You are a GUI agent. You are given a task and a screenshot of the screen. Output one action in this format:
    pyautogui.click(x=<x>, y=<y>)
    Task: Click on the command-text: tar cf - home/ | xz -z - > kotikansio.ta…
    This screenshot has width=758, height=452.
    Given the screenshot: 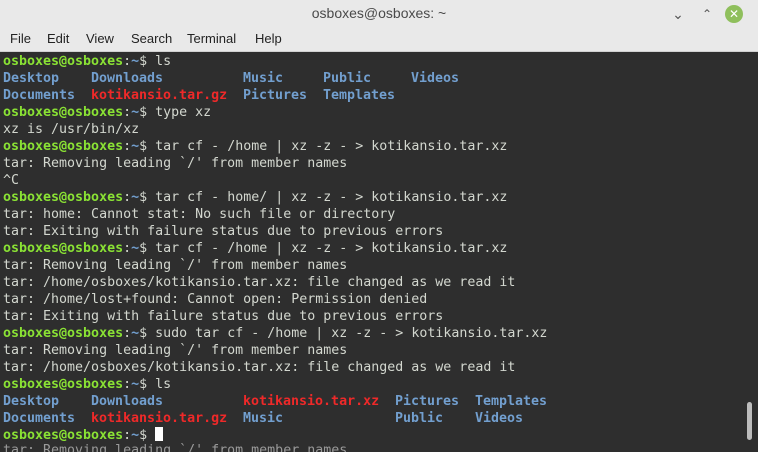 What is the action you would take?
    pyautogui.click(x=331, y=197)
    